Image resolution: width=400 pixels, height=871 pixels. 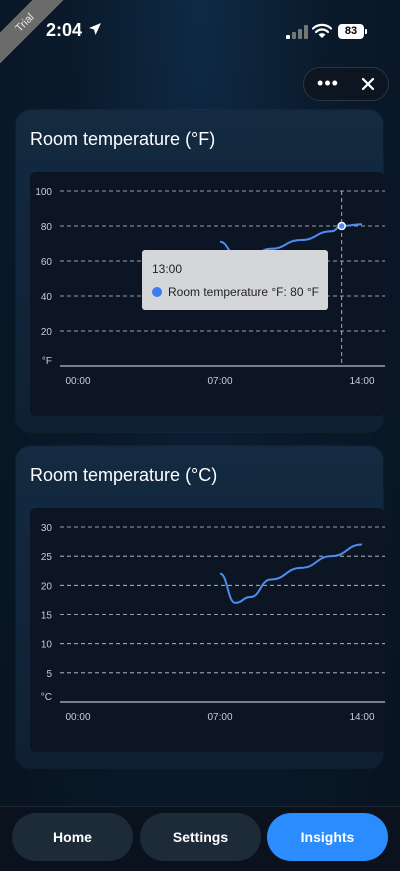 What do you see at coordinates (47, 227) in the screenshot?
I see `y-tick-label: 80` at bounding box center [47, 227].